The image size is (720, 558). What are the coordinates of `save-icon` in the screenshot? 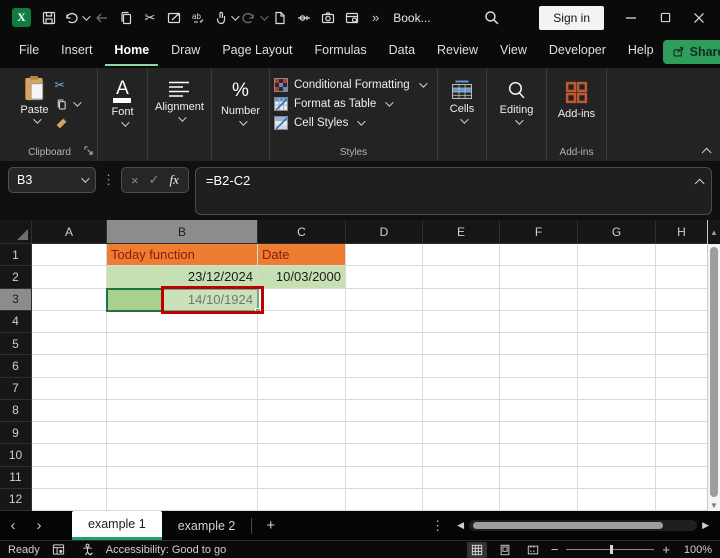 It's located at (49, 18).